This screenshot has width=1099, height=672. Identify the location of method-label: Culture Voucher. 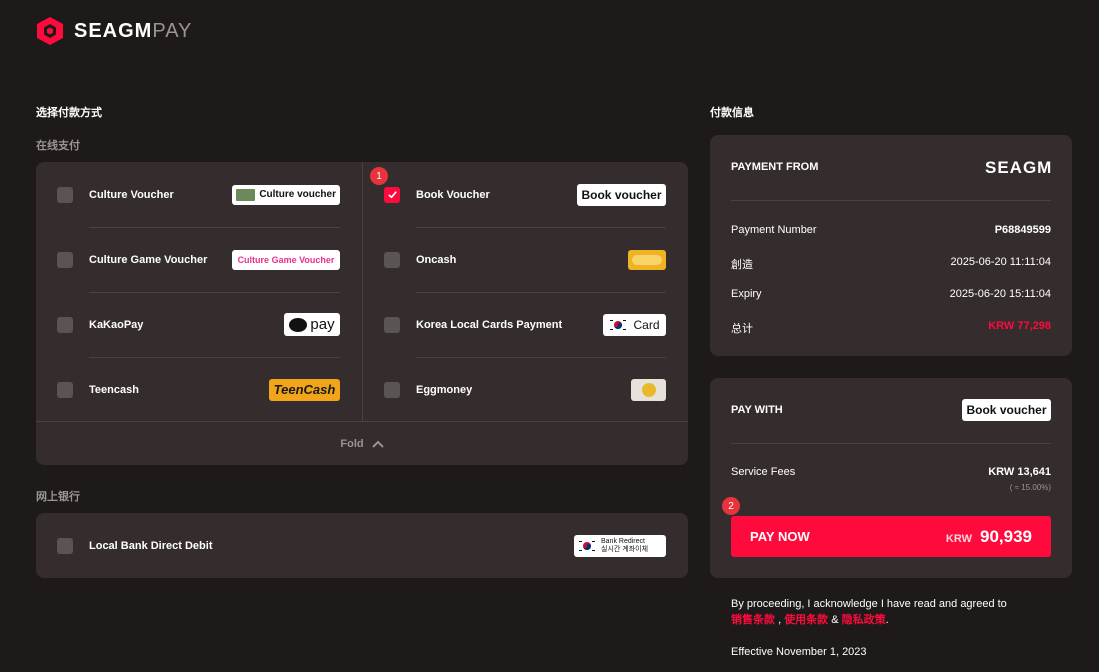
(131, 194).